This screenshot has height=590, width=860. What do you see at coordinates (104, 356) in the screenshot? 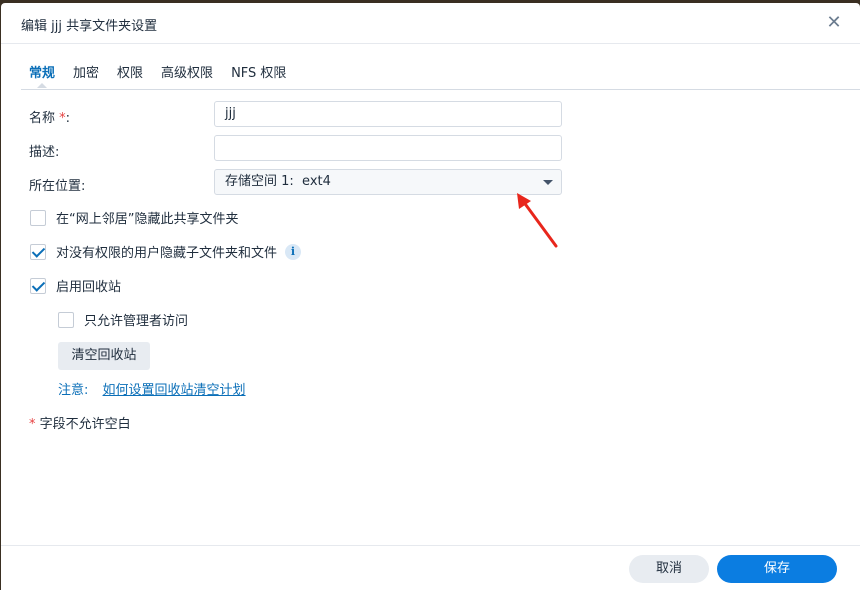
I see `empty-recycle-bin-button: 清空回收站` at bounding box center [104, 356].